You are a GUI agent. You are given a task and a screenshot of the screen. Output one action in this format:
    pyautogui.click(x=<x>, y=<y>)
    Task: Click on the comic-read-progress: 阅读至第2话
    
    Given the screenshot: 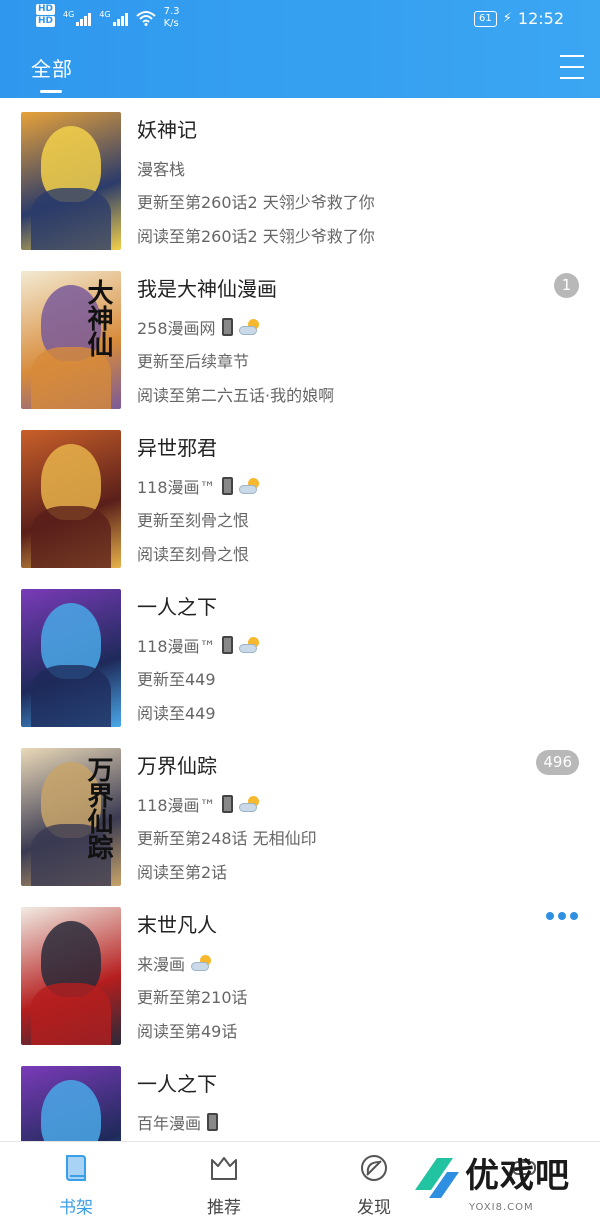 What is the action you would take?
    pyautogui.click(x=182, y=872)
    